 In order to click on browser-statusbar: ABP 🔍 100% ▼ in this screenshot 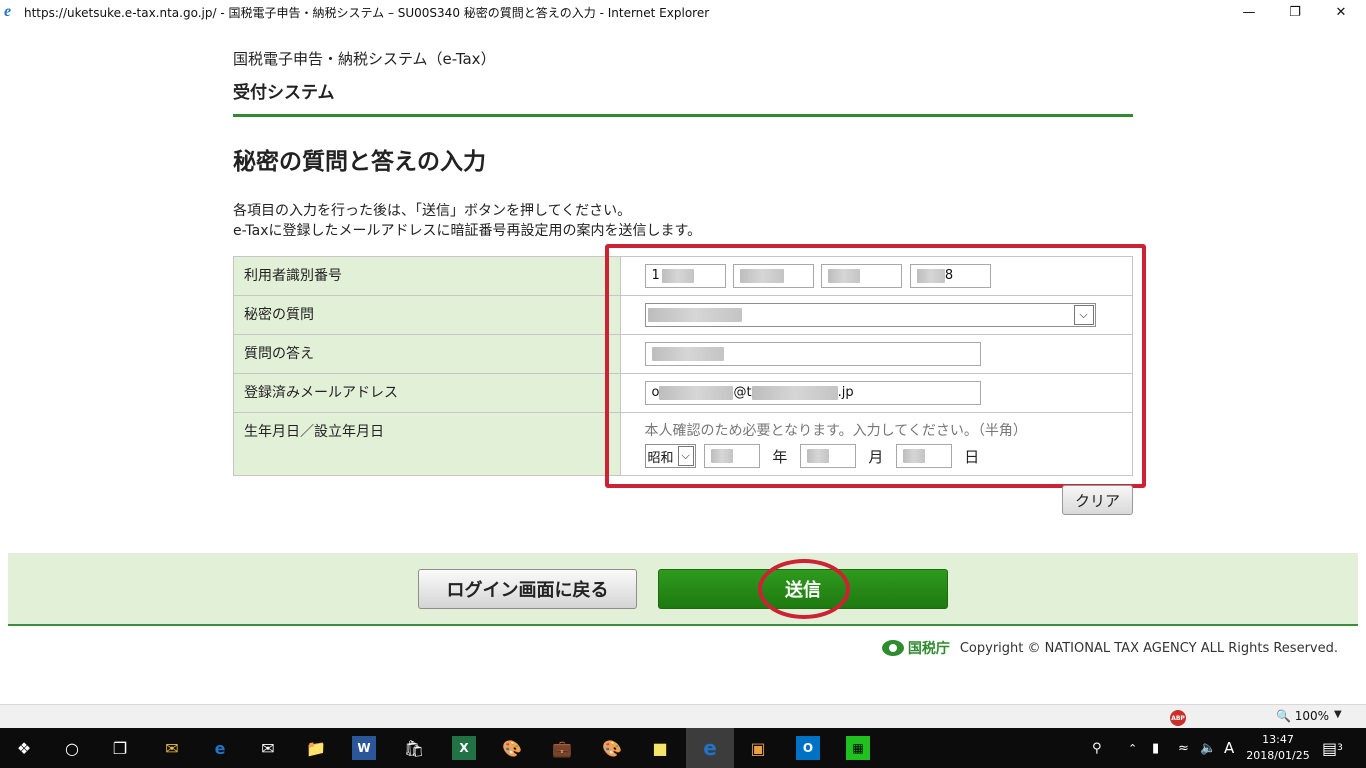, I will do `click(683, 716)`.